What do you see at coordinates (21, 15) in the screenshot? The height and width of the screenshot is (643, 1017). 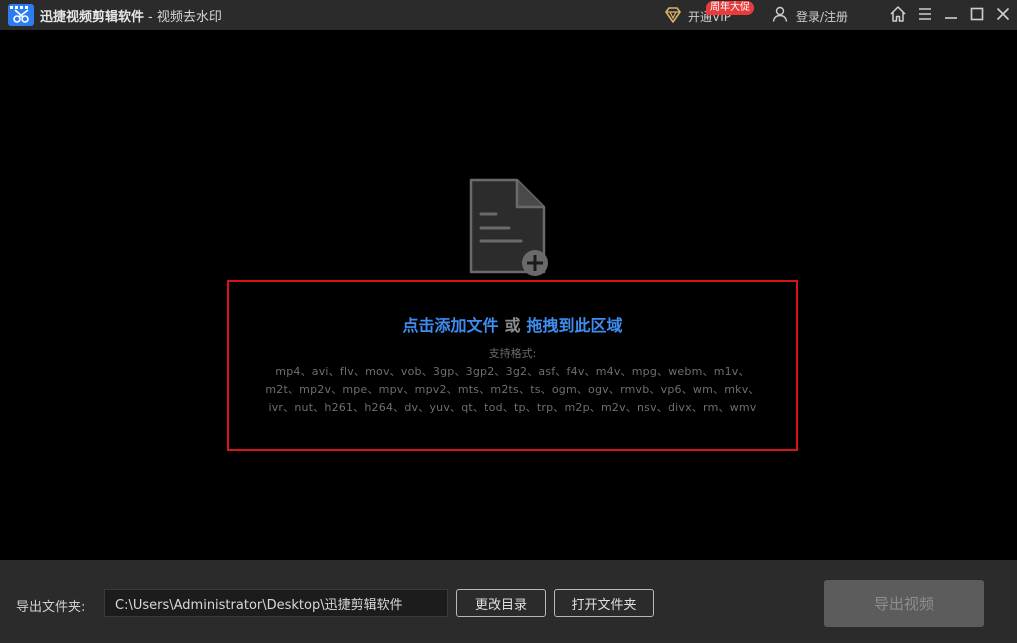 I see `scissors-film-logo-icon` at bounding box center [21, 15].